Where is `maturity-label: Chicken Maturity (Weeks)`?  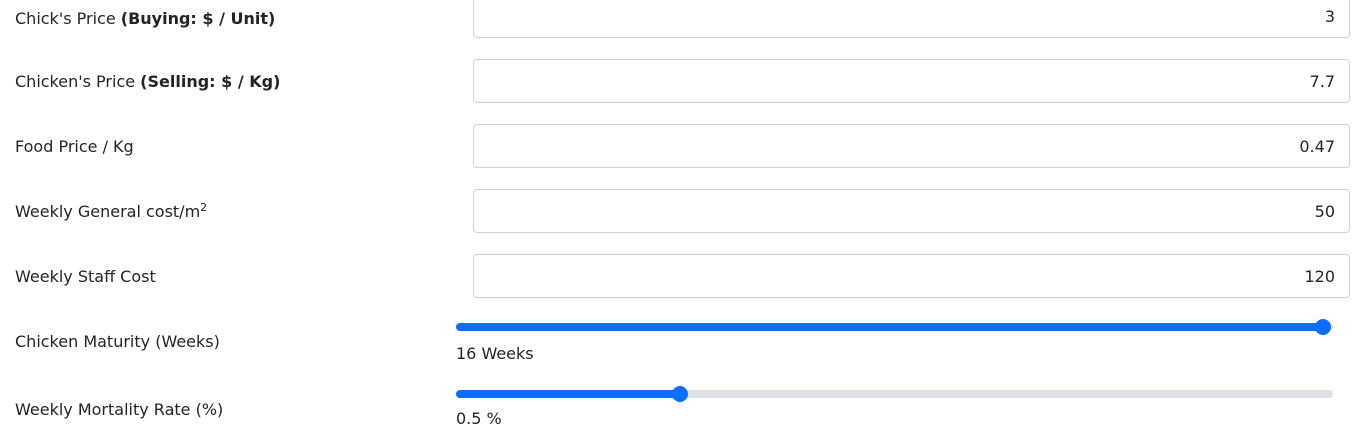 maturity-label: Chicken Maturity (Weeks) is located at coordinates (117, 342).